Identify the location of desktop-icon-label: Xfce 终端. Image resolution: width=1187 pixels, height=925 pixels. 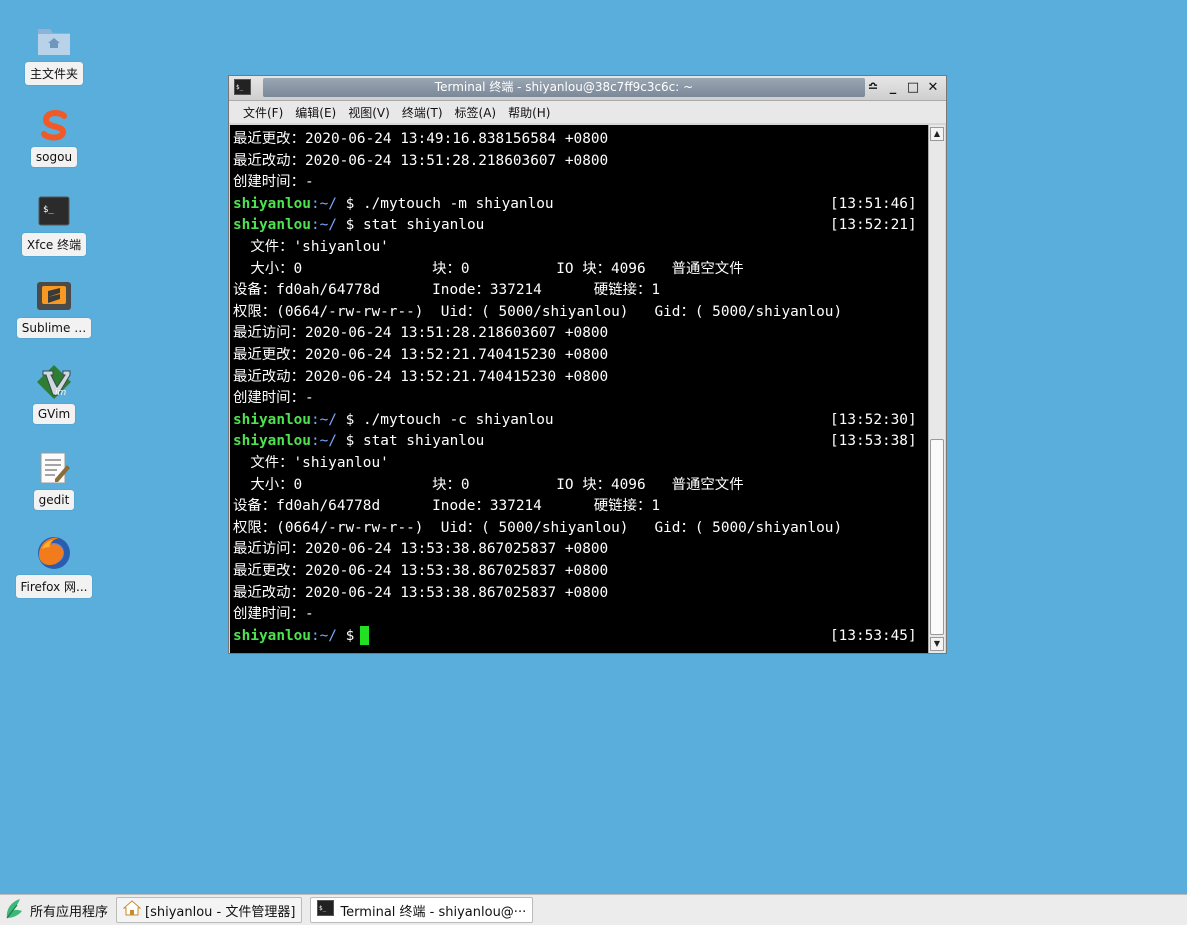
(54, 244).